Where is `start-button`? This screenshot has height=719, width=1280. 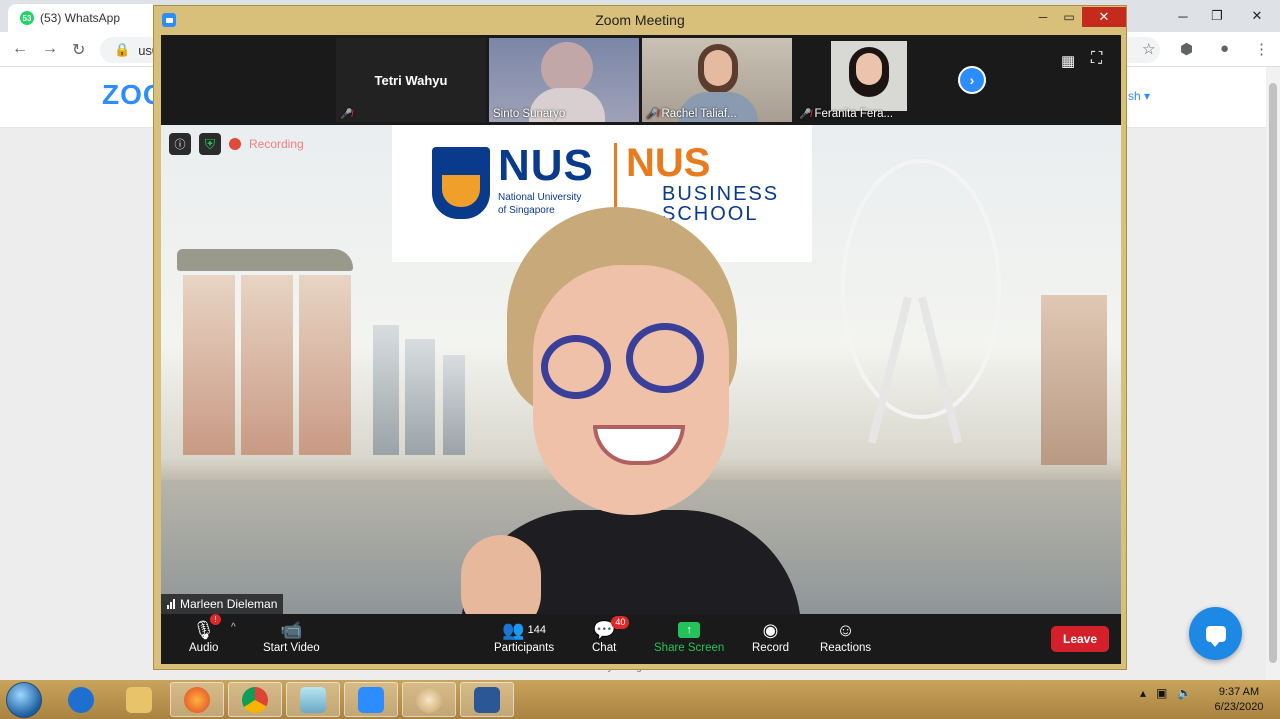 start-button is located at coordinates (24, 700).